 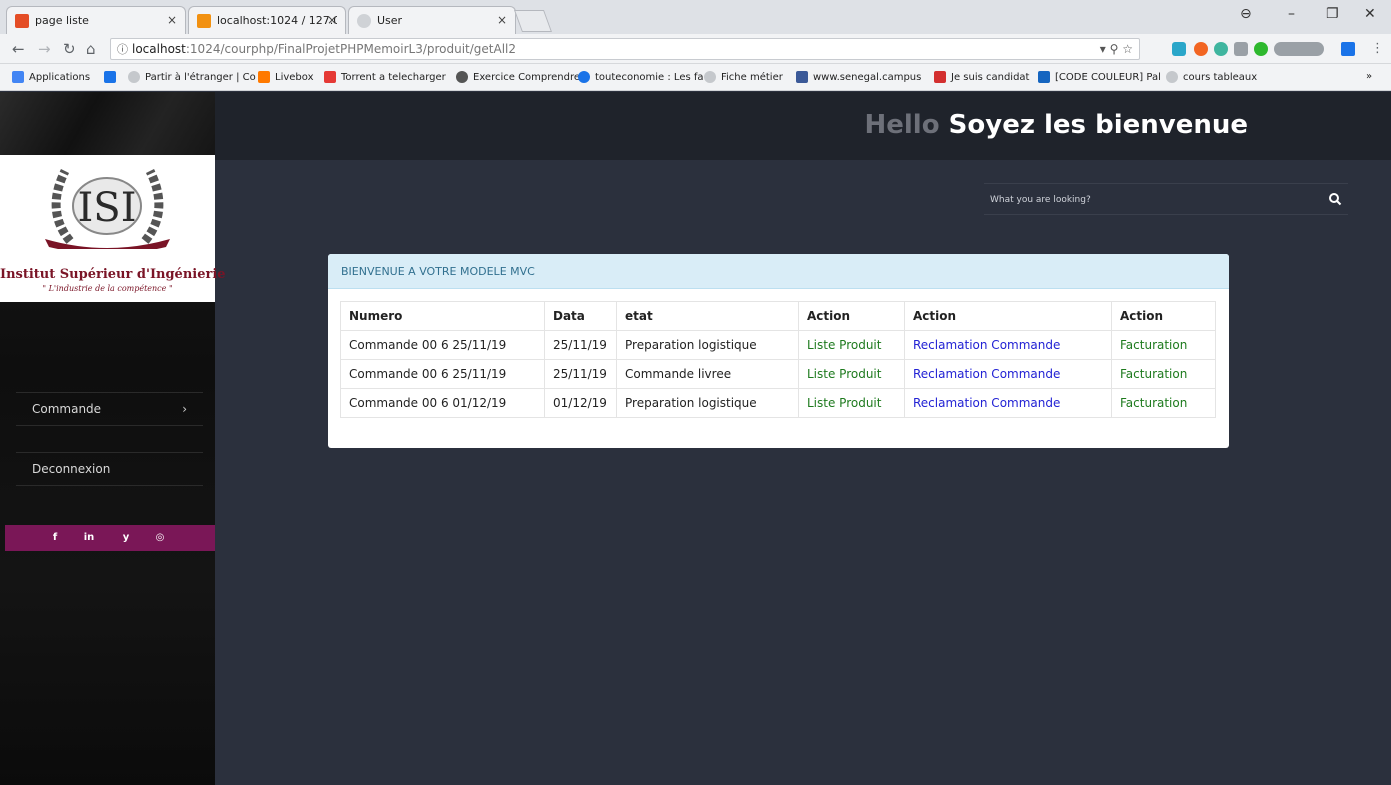 What do you see at coordinates (159, 49) in the screenshot?
I see `url-host: localhost` at bounding box center [159, 49].